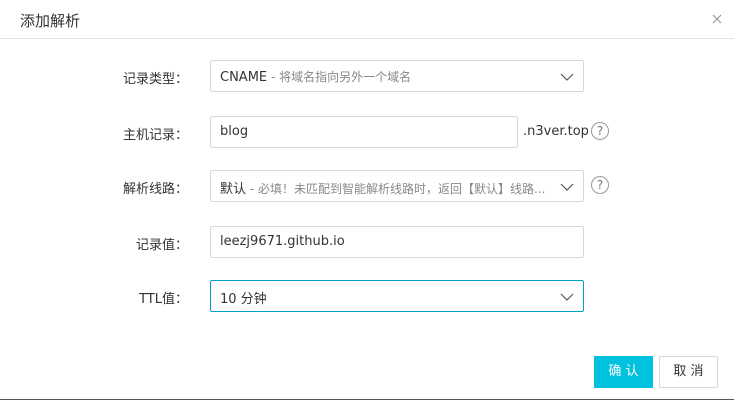 This screenshot has width=734, height=402. I want to click on record-type-description: - 将域名指向另外一个域名, so click(339, 77).